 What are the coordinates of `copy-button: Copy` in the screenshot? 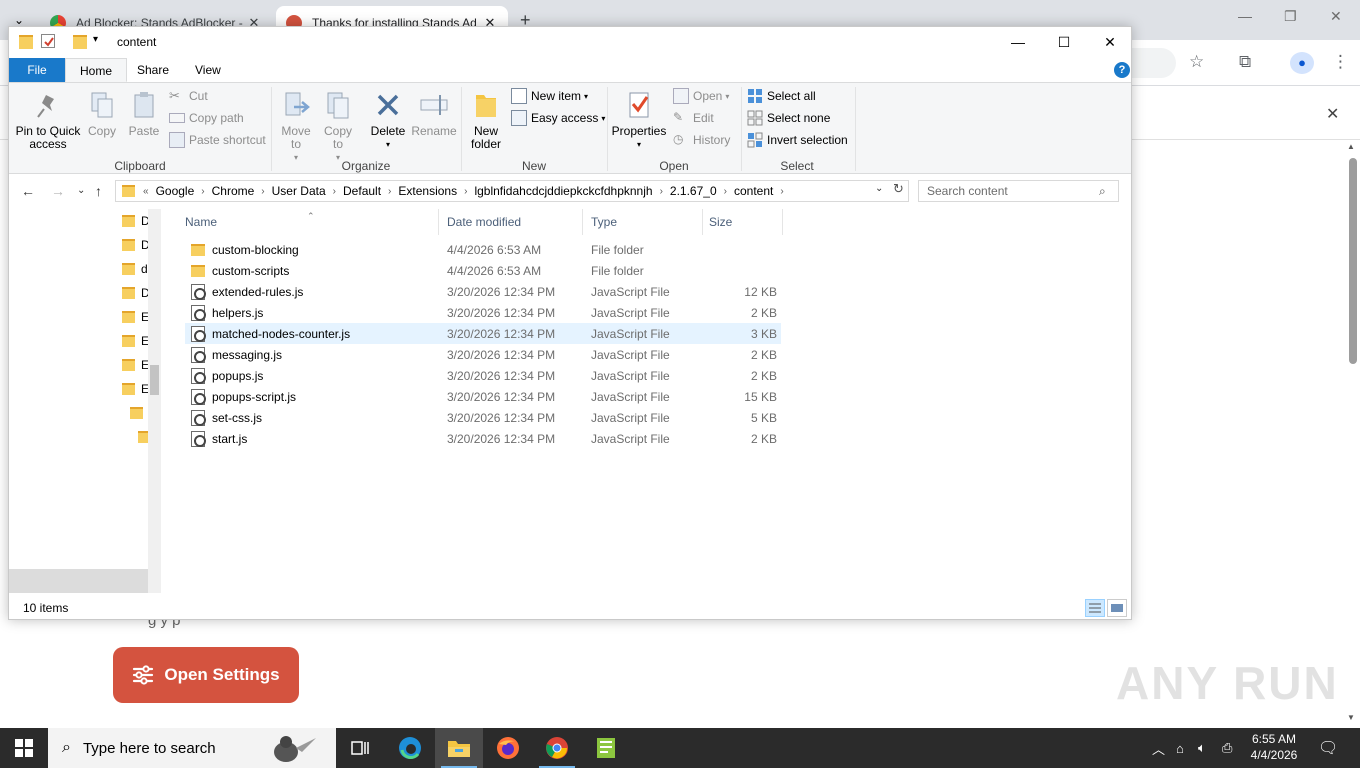 It's located at (102, 113).